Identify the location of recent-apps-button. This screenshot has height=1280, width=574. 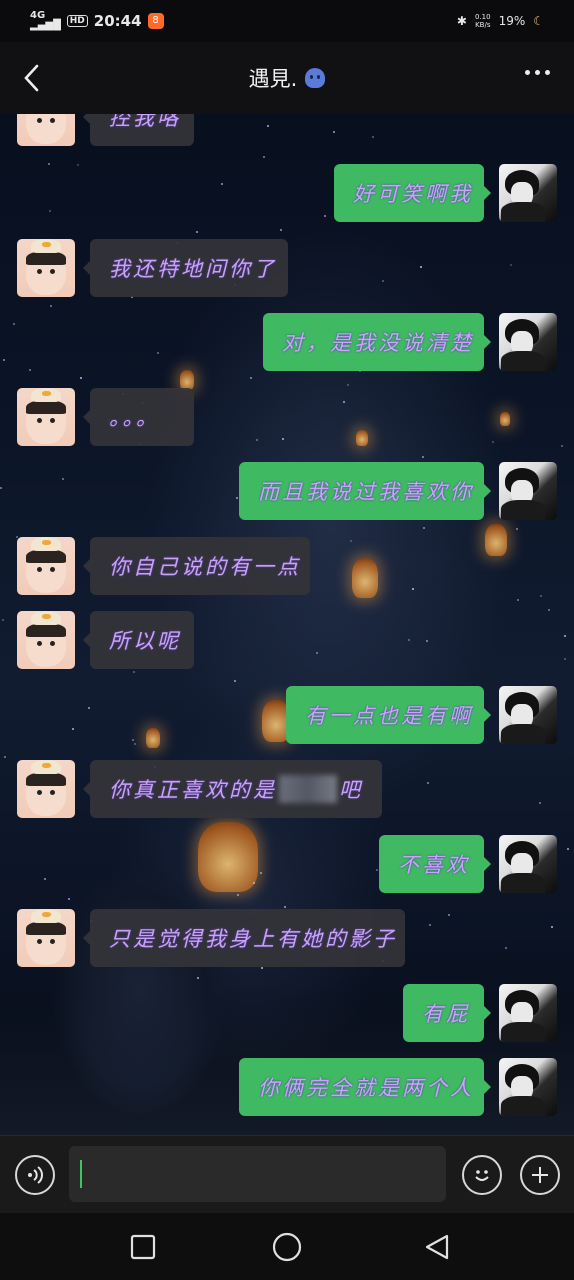
(143, 1247).